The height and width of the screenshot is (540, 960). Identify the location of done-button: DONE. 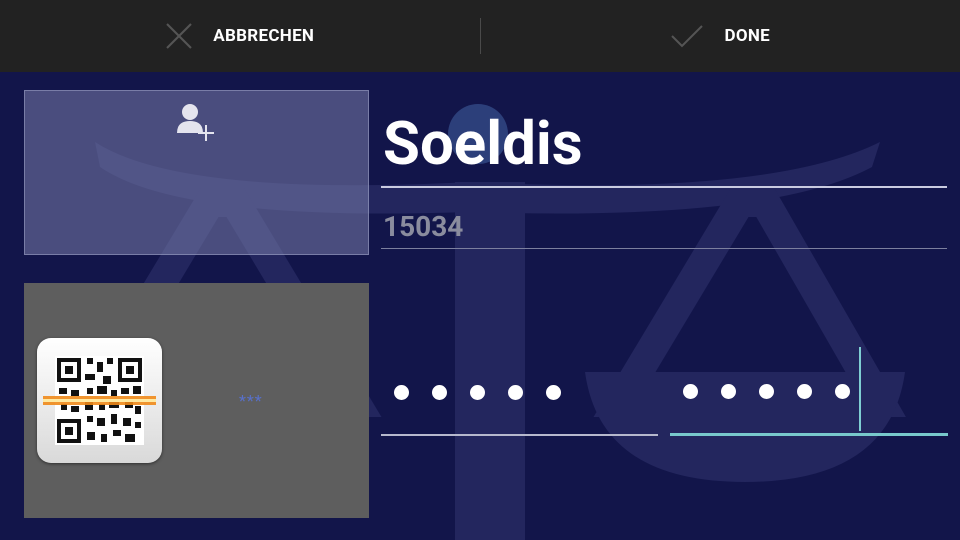
(720, 36).